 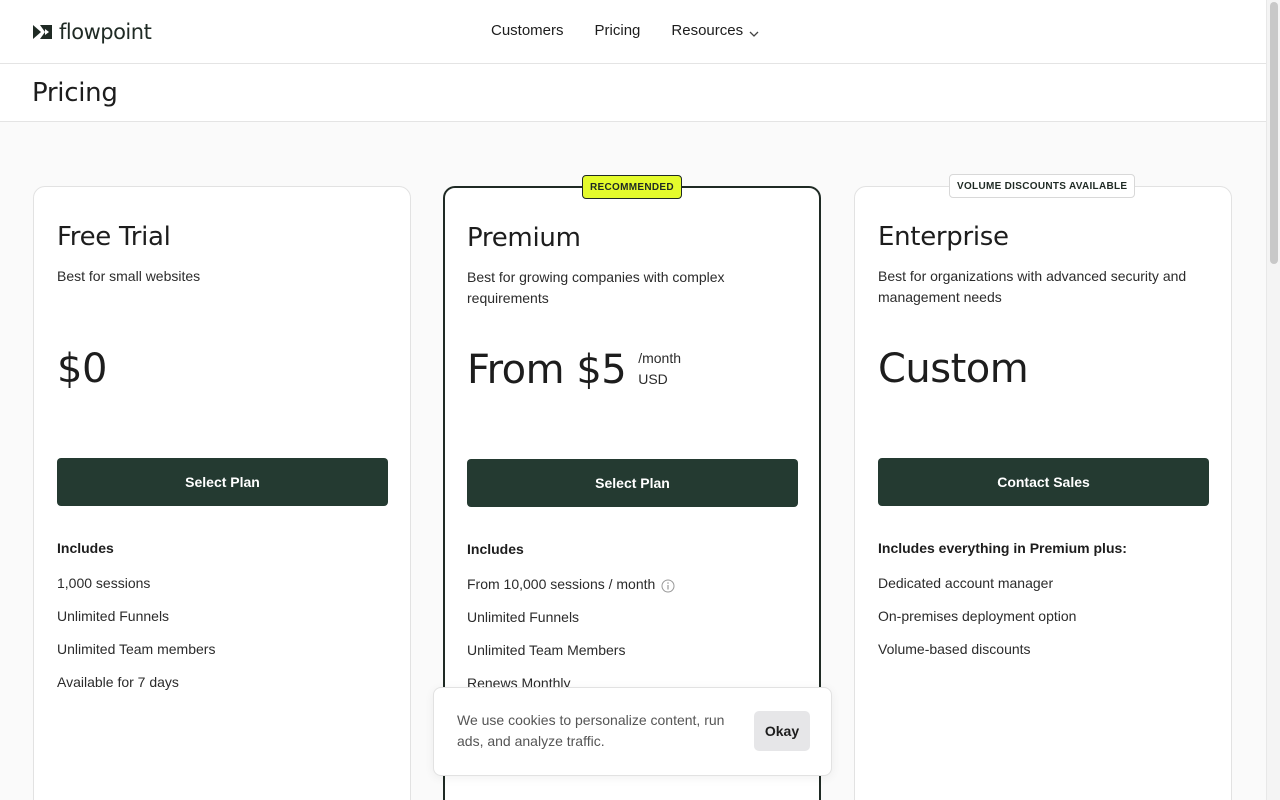 I want to click on nav-pricing-label: Pricing, so click(x=617, y=30).